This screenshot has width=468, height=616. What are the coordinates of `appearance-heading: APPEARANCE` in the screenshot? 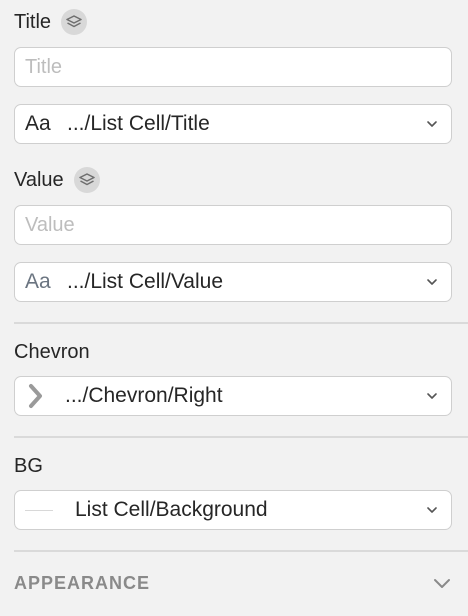 It's located at (82, 582).